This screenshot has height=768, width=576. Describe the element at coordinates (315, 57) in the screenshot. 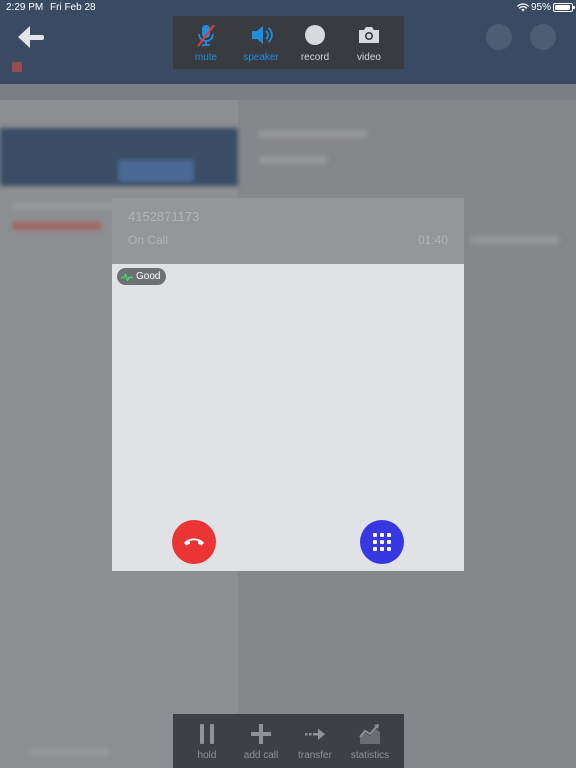

I see `record-label: record` at that location.